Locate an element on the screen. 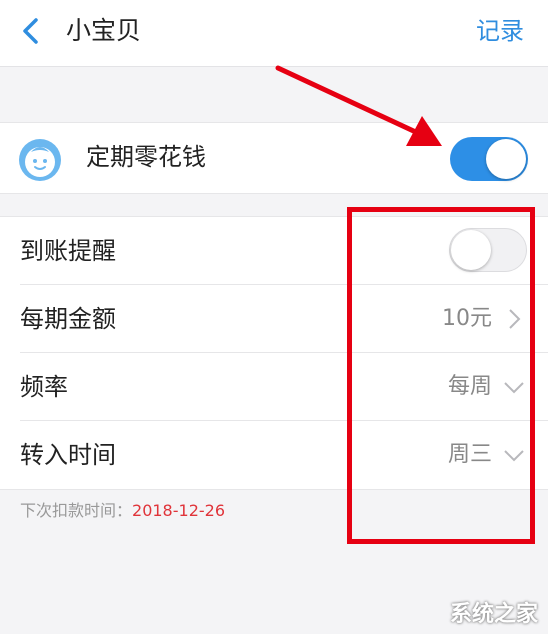 Image resolution: width=548 pixels, height=634 pixels. allowance-toggle is located at coordinates (489, 159).